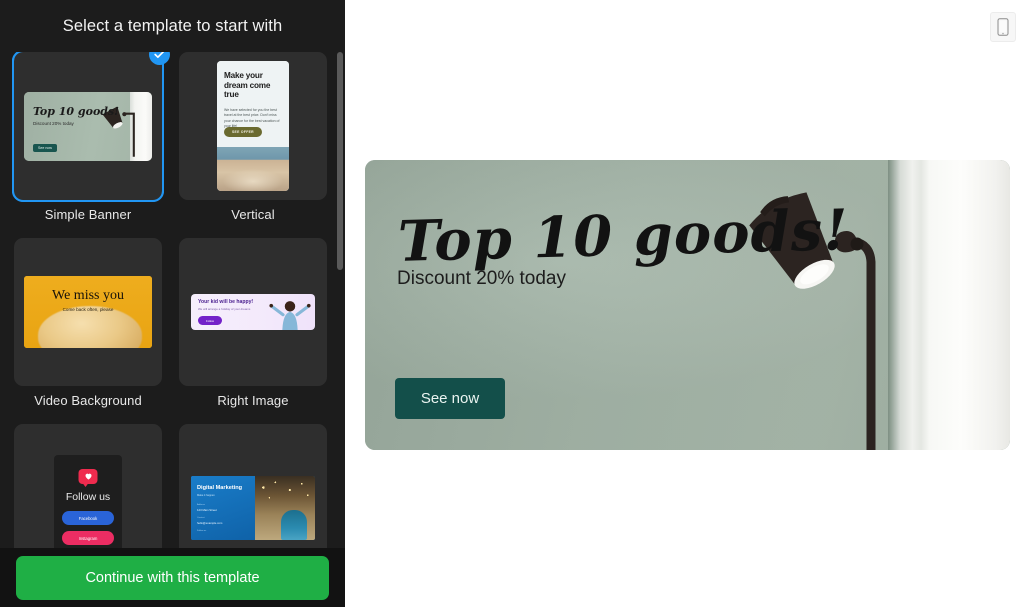 This screenshot has height=607, width=1024. What do you see at coordinates (623, 236) in the screenshot?
I see `banner-headline: Top 10 goods!` at bounding box center [623, 236].